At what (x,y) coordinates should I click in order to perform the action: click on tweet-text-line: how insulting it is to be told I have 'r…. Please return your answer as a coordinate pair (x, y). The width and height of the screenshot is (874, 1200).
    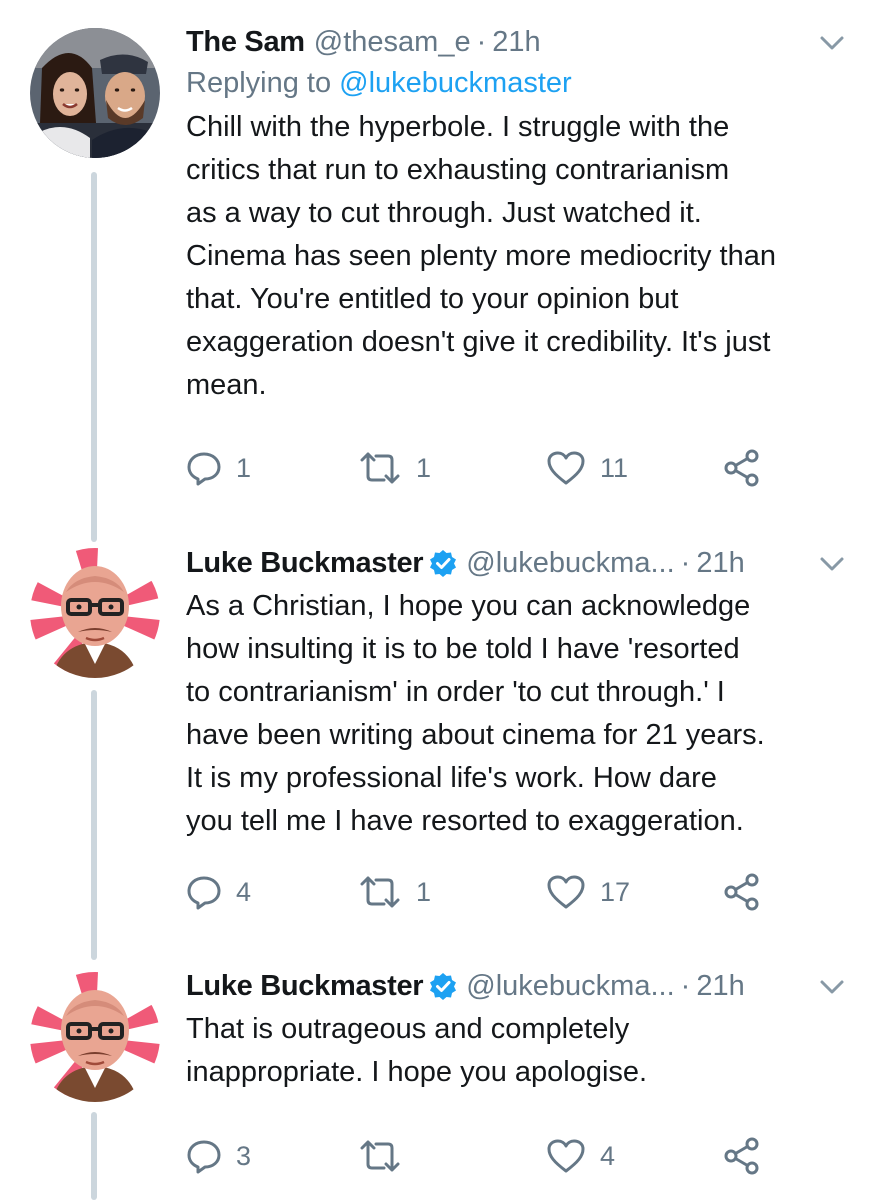
    Looking at the image, I should click on (463, 649).